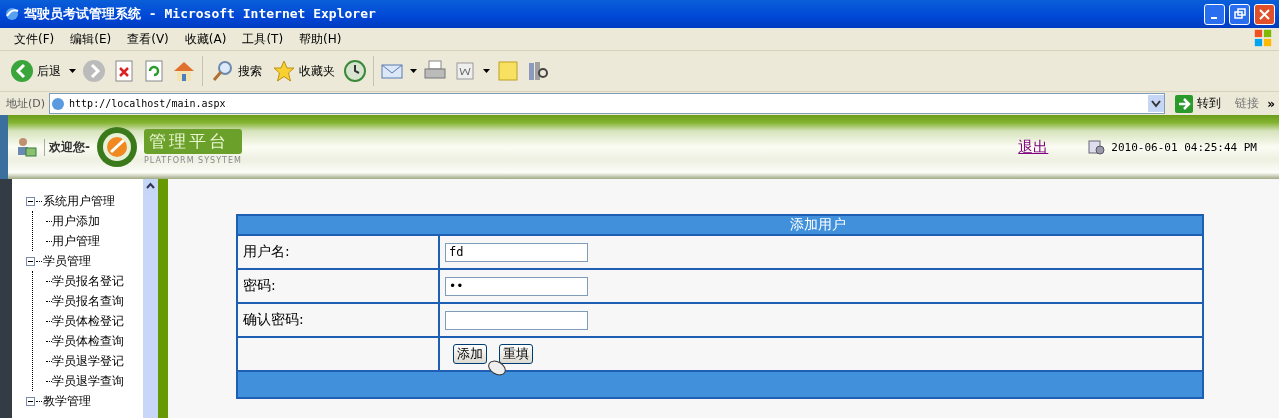  What do you see at coordinates (184, 71) in the screenshot?
I see `home-icon` at bounding box center [184, 71].